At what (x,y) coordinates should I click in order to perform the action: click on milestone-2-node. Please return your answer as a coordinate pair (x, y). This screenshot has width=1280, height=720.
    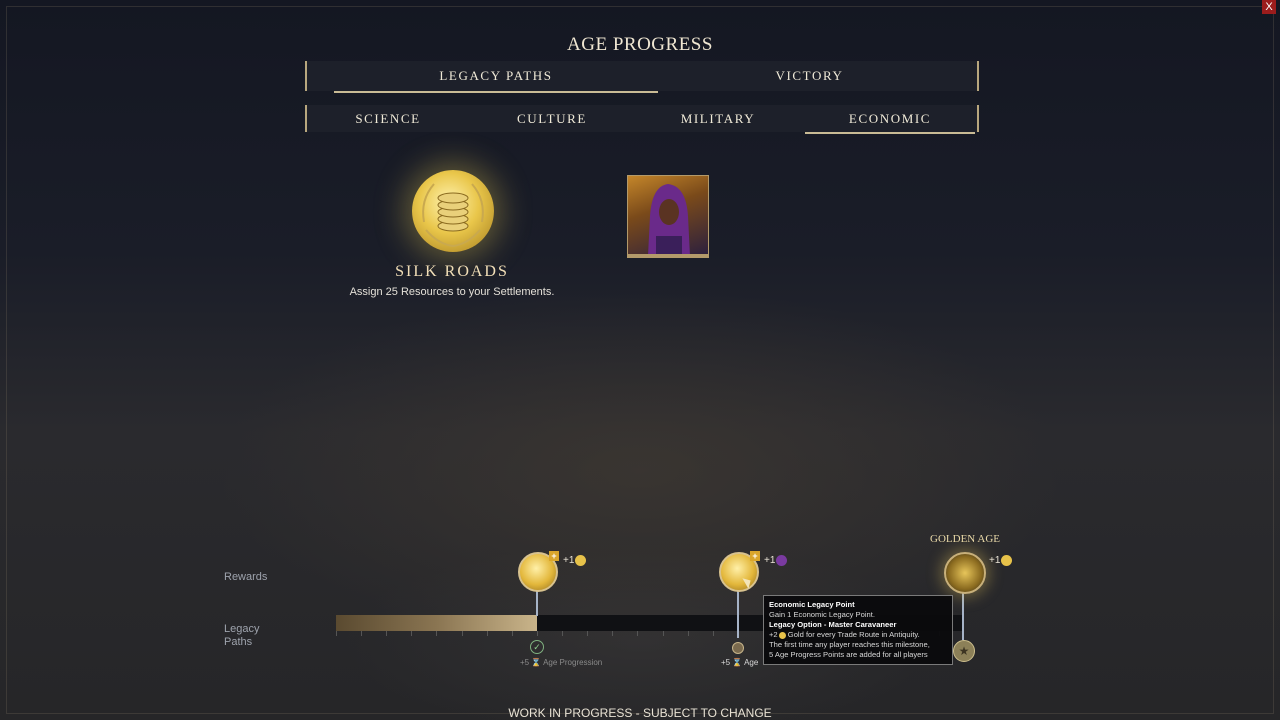
    Looking at the image, I should click on (738, 648).